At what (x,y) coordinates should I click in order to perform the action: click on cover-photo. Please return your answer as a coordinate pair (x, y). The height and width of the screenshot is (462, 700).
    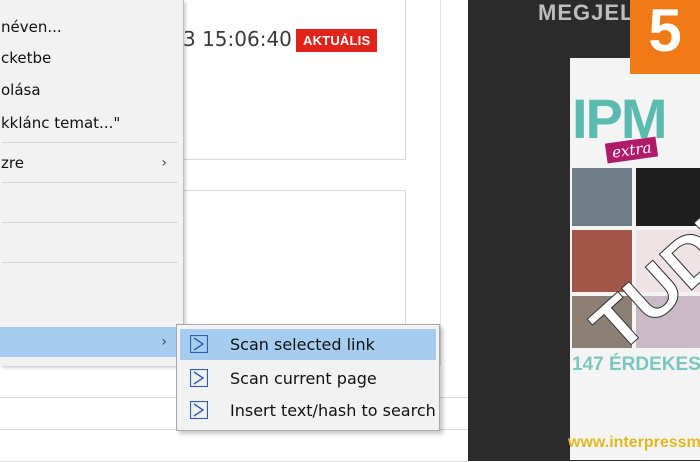
    Looking at the image, I should click on (602, 197).